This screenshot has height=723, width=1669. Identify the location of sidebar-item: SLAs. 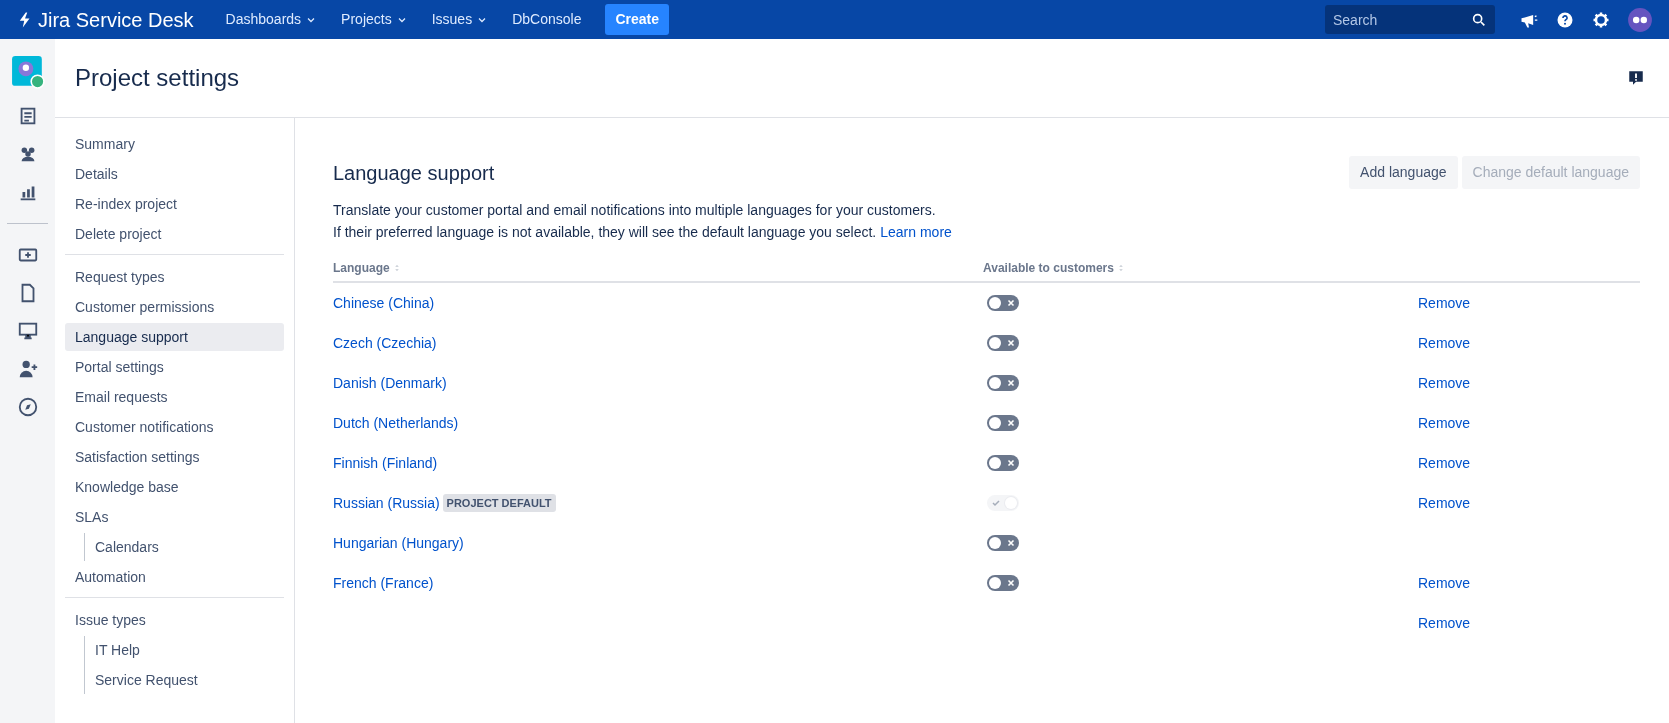
(174, 517).